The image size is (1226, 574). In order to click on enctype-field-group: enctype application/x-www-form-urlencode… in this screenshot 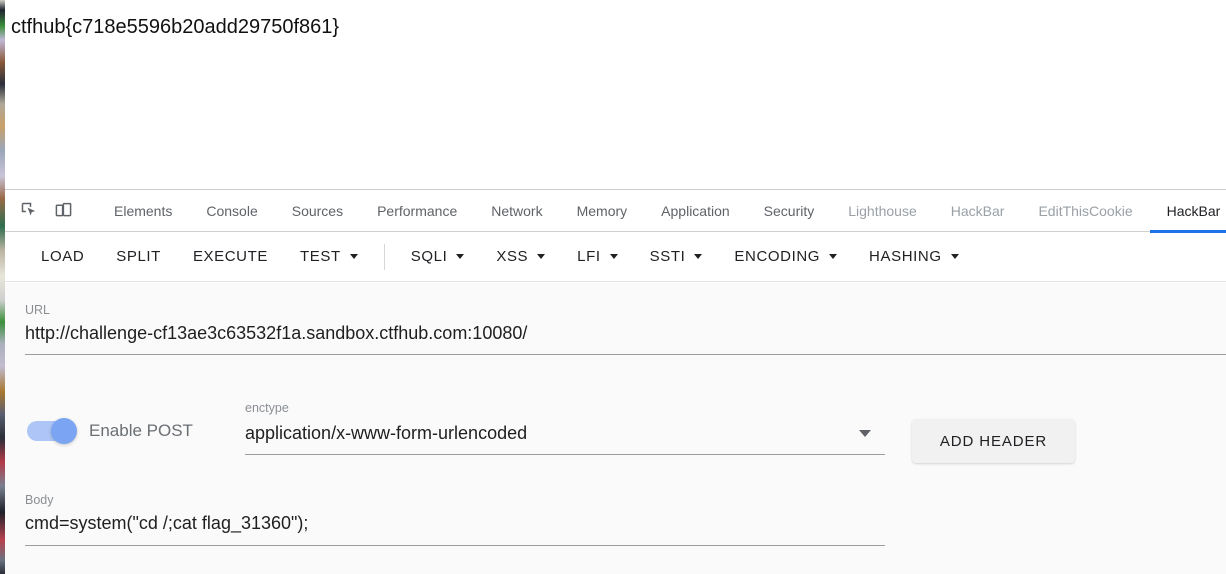, I will do `click(565, 428)`.